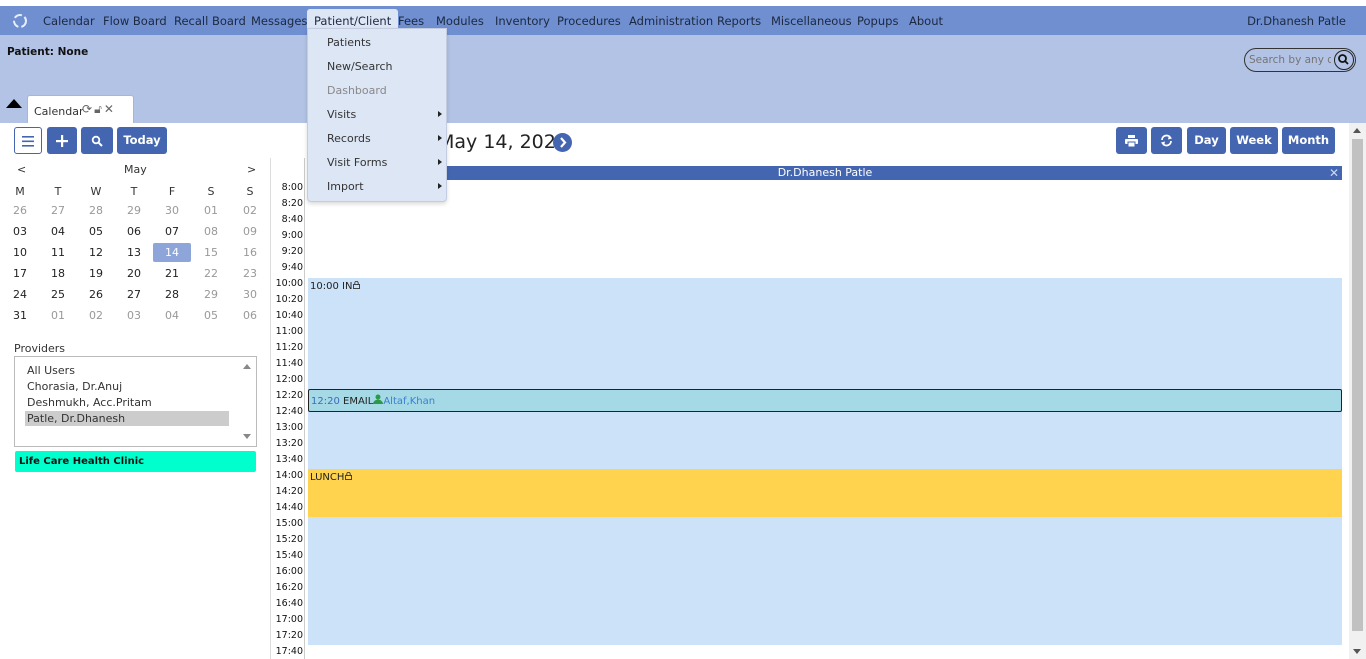 The height and width of the screenshot is (659, 1366). What do you see at coordinates (134, 273) in the screenshot?
I see `calendar-day: 20` at bounding box center [134, 273].